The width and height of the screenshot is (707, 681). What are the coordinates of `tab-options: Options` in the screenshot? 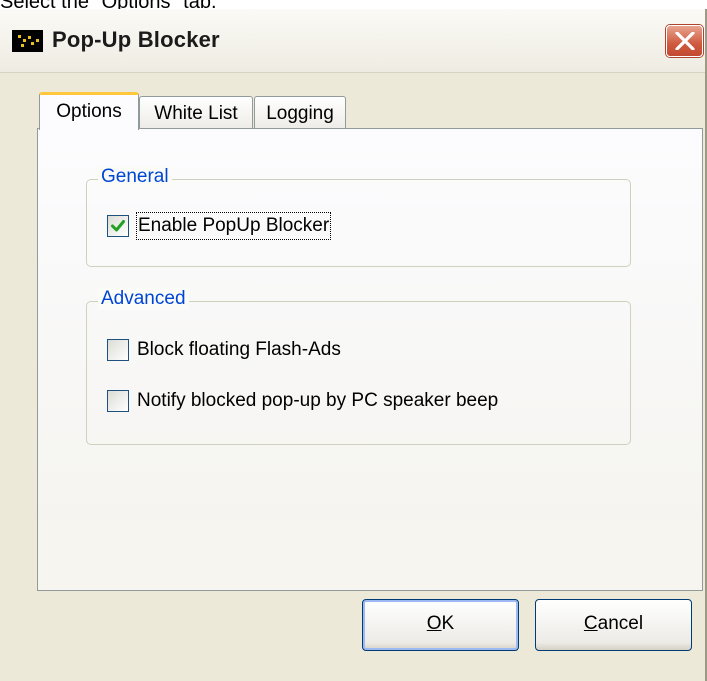 It's located at (89, 111).